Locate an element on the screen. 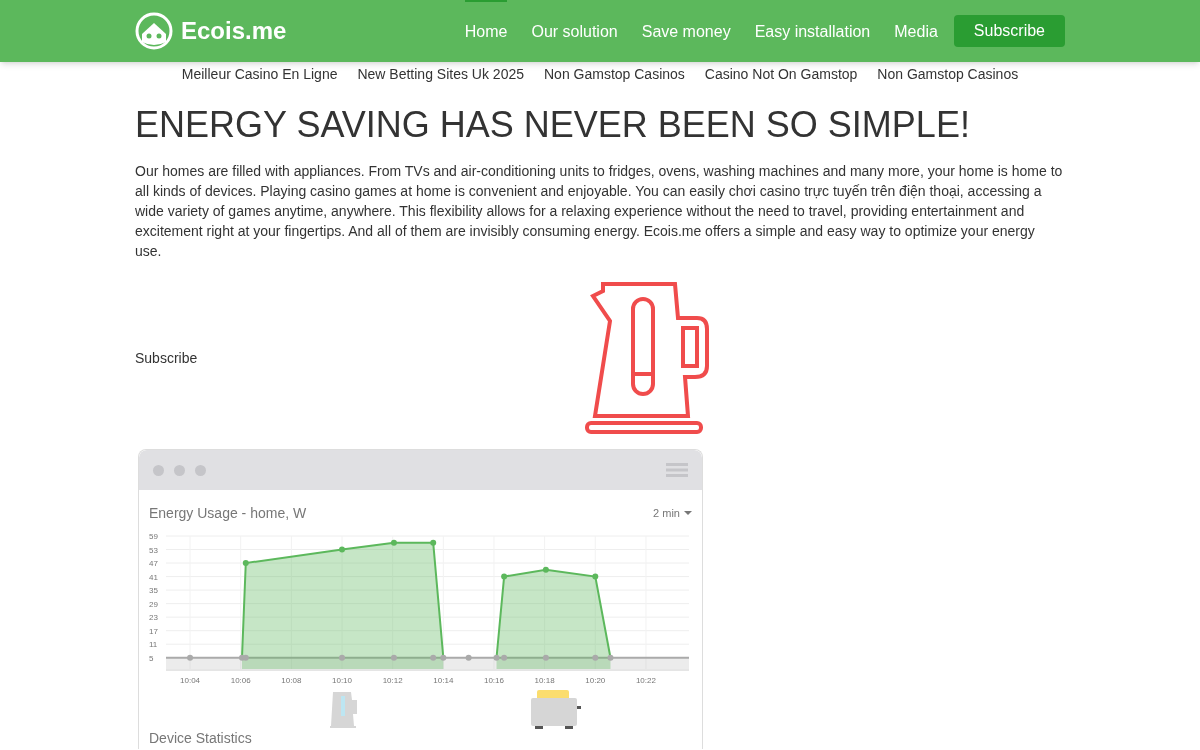 The width and height of the screenshot is (1200, 750). section-heading: Device Statistics is located at coordinates (200, 738).